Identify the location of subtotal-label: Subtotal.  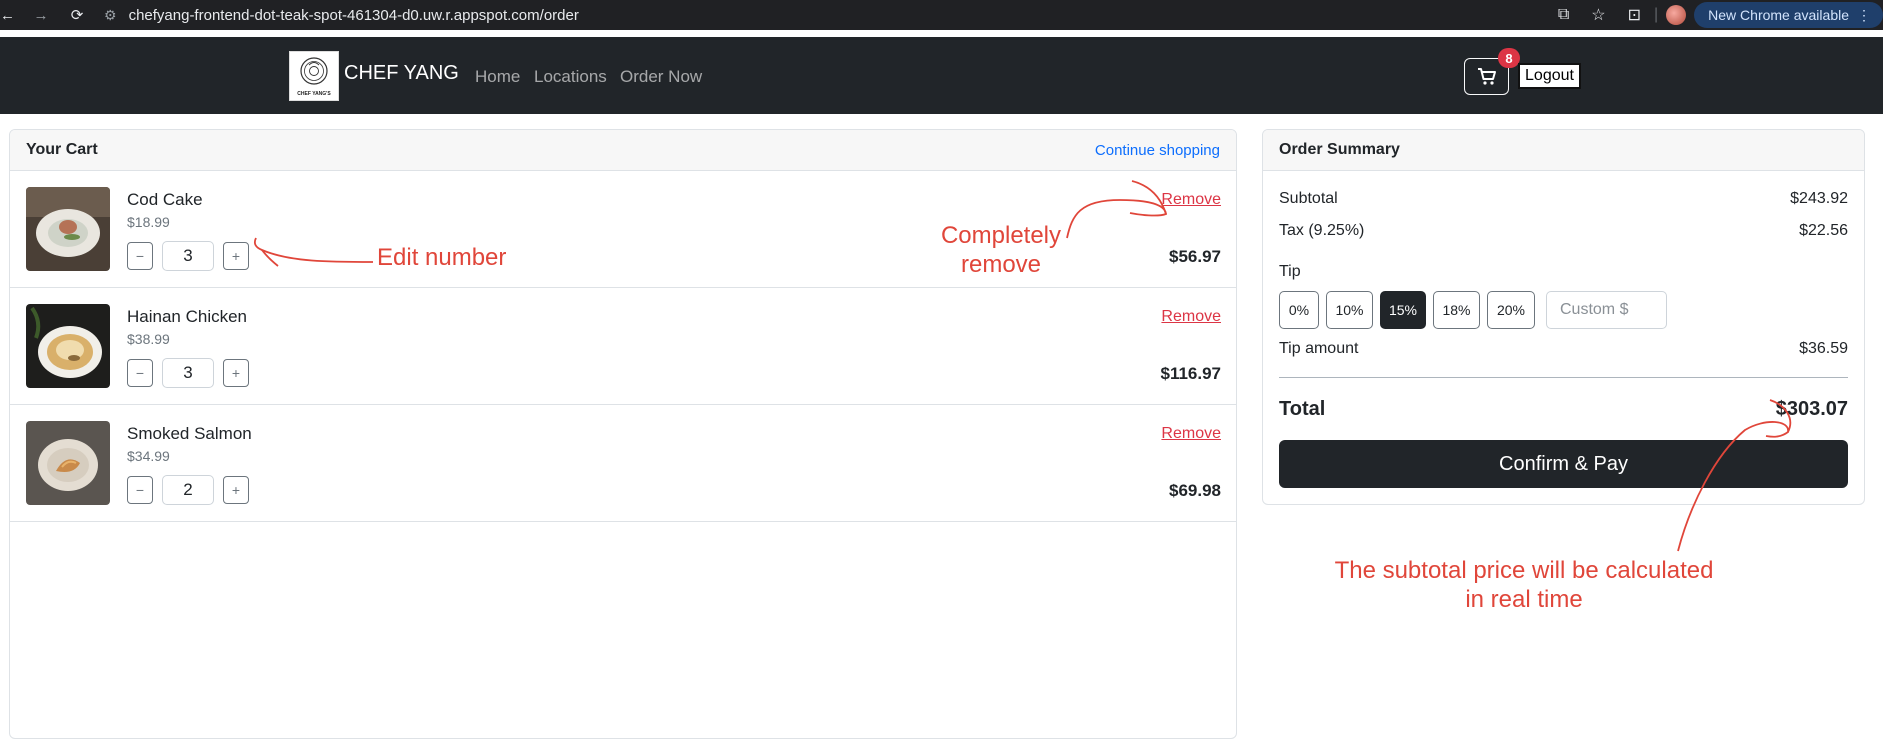
(1308, 198).